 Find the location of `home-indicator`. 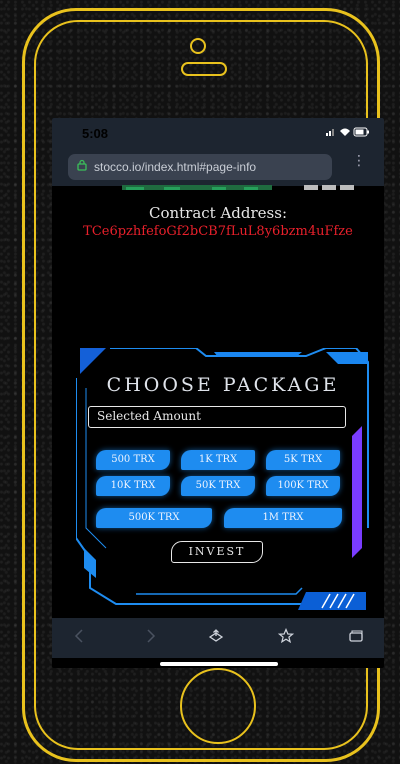

home-indicator is located at coordinates (219, 664).